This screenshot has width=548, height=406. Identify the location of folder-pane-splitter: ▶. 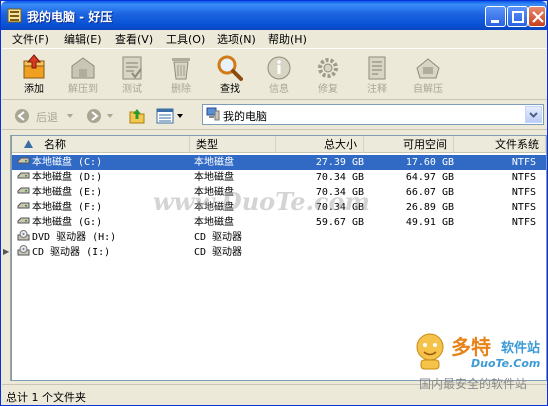
(6, 258).